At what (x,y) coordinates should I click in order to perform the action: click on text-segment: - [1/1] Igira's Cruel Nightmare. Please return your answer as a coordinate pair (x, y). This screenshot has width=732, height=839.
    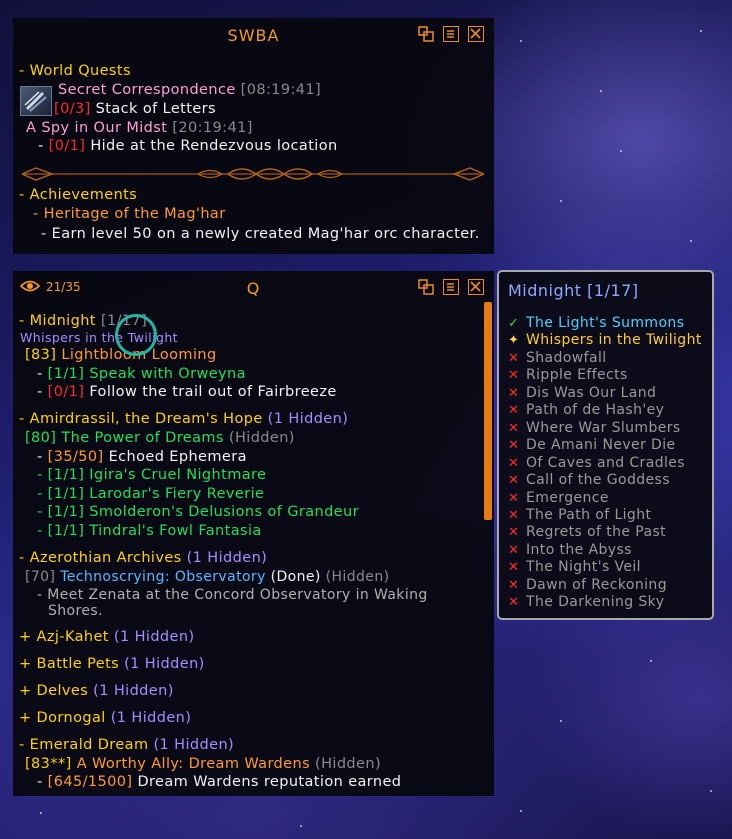
    Looking at the image, I should click on (152, 475).